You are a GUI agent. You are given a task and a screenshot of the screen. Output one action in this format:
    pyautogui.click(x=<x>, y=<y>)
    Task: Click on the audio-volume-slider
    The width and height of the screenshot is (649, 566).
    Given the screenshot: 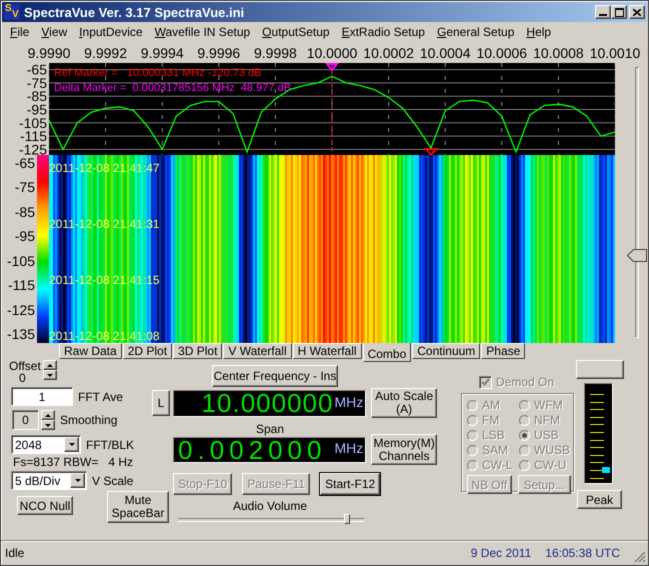 What is the action you would take?
    pyautogui.click(x=271, y=519)
    